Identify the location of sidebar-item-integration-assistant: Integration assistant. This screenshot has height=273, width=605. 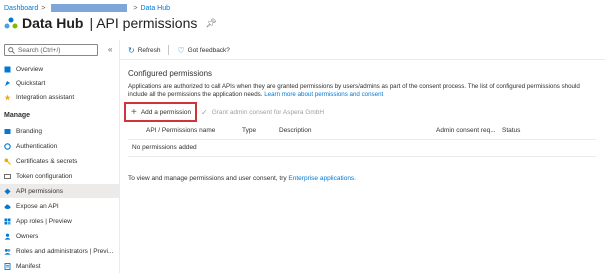
(59, 97).